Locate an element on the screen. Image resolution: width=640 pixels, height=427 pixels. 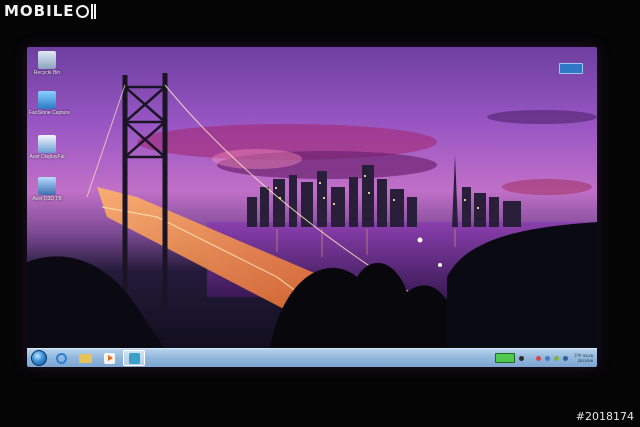
watermark-ring-icon is located at coordinates (82, 11).